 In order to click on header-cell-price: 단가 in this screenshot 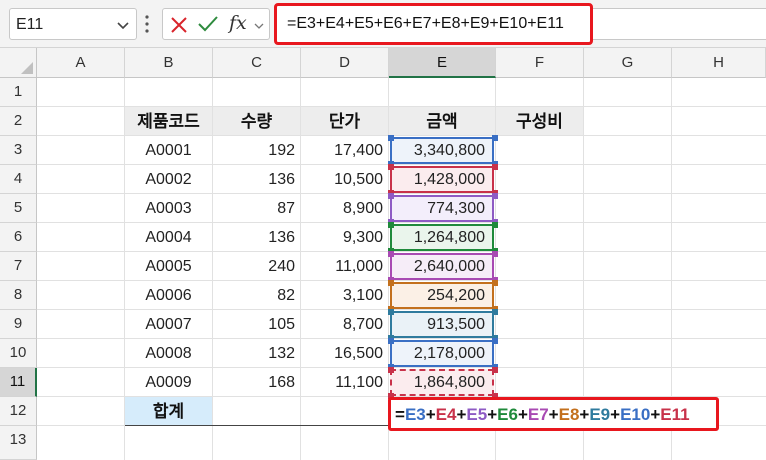, I will do `click(344, 121)`.